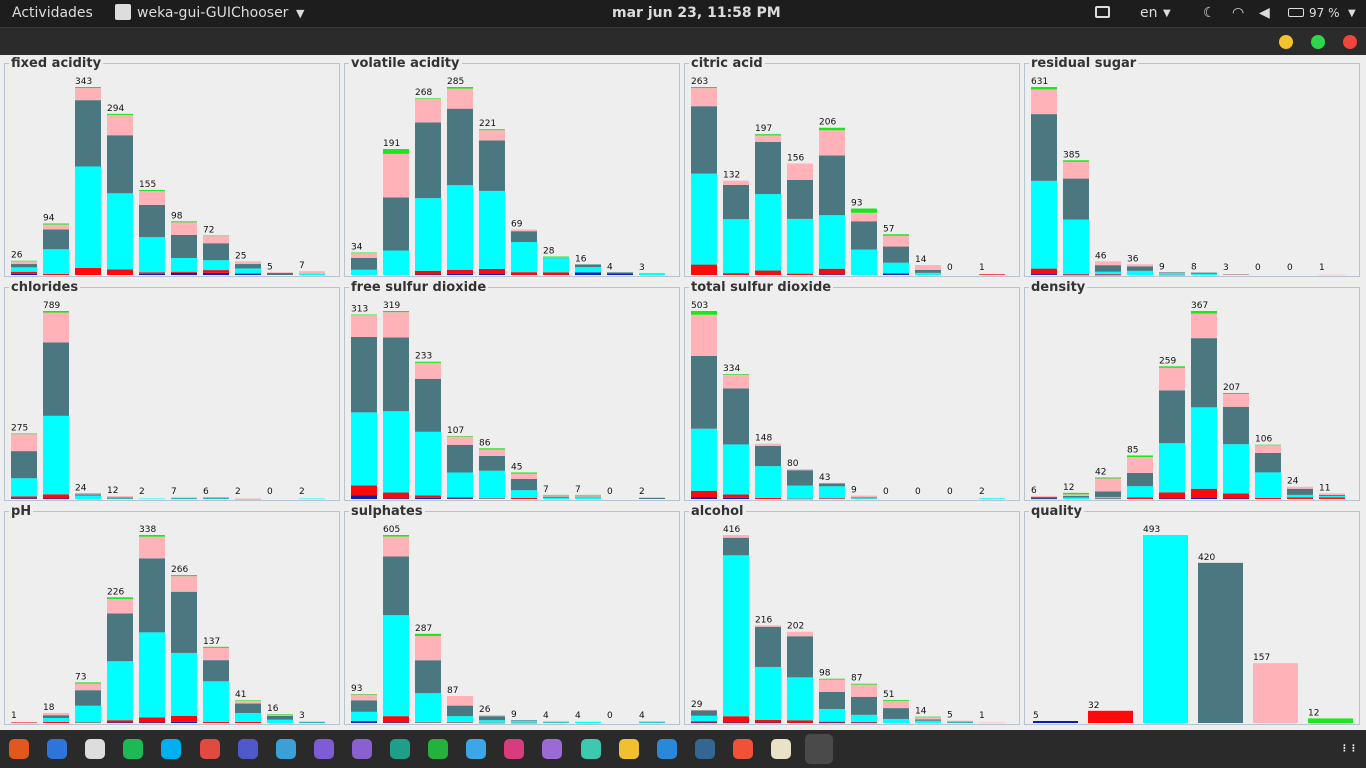  I want to click on dock-icon-browser, so click(323, 749).